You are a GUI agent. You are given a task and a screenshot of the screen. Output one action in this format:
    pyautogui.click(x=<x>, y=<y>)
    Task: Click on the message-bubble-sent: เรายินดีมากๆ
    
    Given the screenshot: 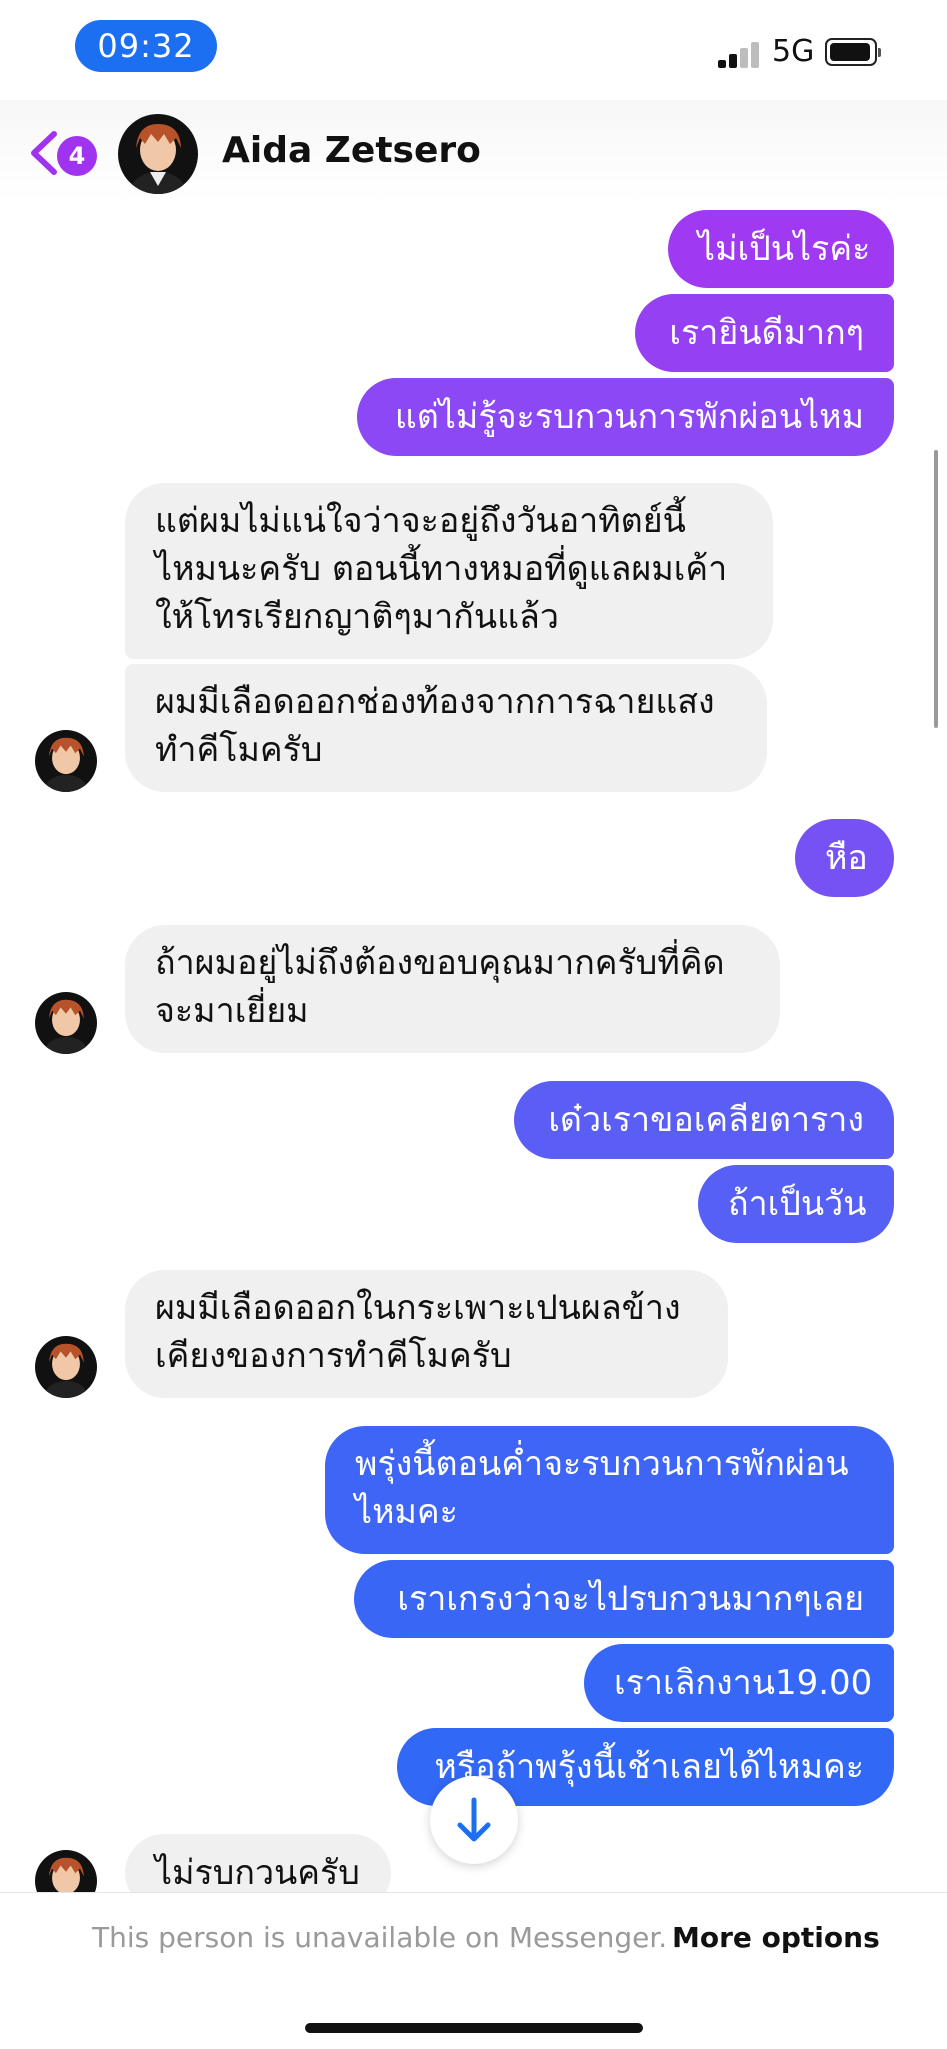 What is the action you would take?
    pyautogui.click(x=764, y=333)
    